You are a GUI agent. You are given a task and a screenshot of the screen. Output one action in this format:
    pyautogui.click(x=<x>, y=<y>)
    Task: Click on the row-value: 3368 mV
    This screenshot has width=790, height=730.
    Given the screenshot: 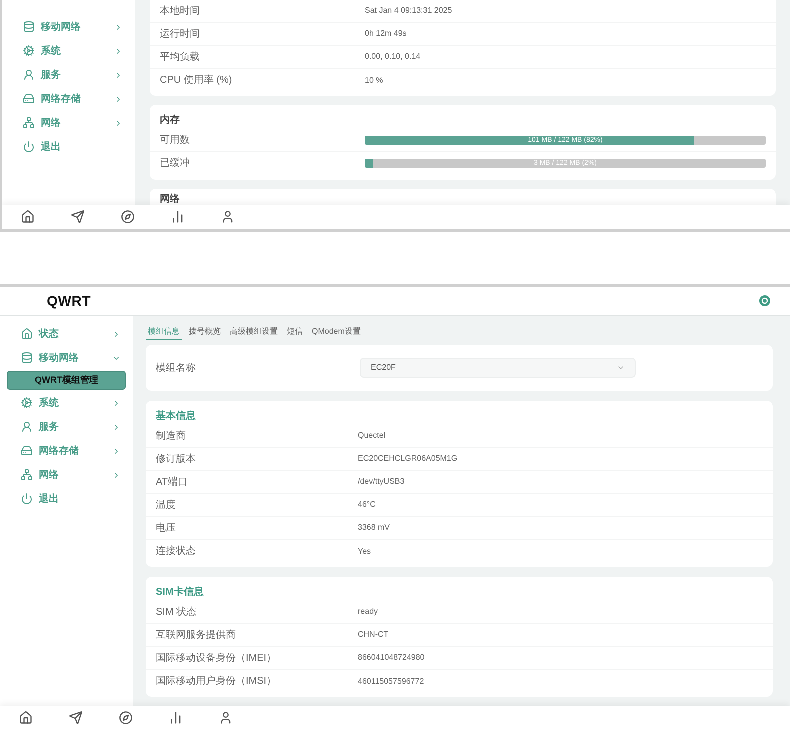 What is the action you would take?
    pyautogui.click(x=374, y=528)
    